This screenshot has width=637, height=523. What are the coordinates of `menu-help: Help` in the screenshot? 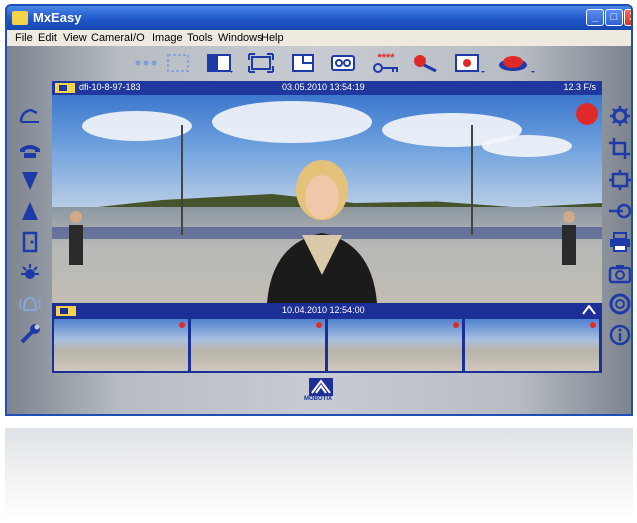 It's located at (272, 38).